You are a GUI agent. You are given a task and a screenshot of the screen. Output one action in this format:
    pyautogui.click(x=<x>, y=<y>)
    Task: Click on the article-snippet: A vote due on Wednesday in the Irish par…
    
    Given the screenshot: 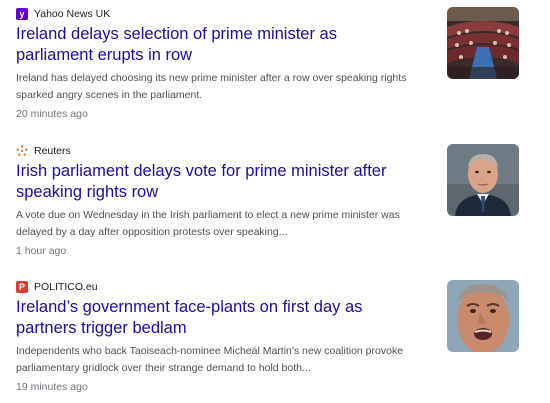 What is the action you would take?
    pyautogui.click(x=208, y=223)
    